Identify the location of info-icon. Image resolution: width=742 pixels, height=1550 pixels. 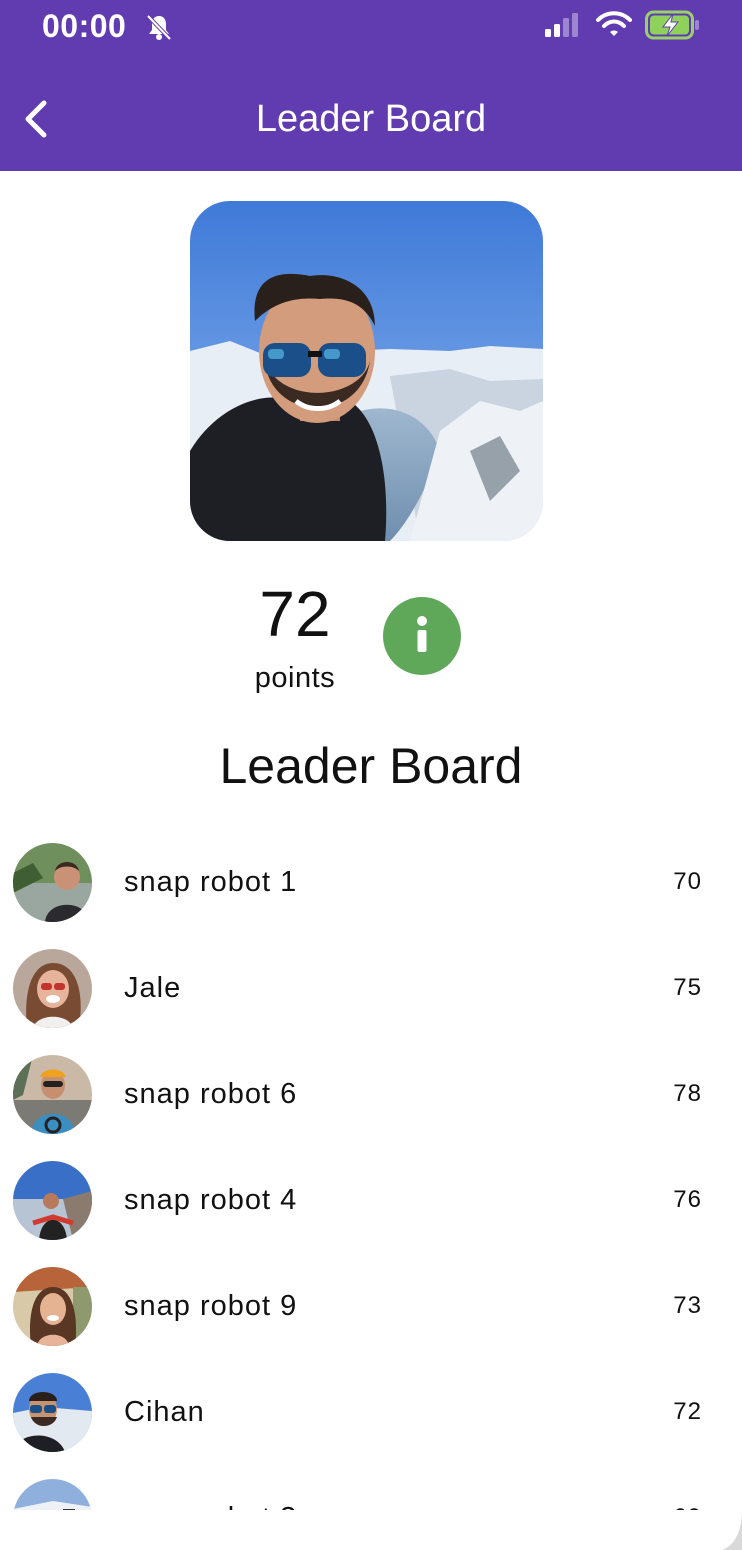
(422, 634).